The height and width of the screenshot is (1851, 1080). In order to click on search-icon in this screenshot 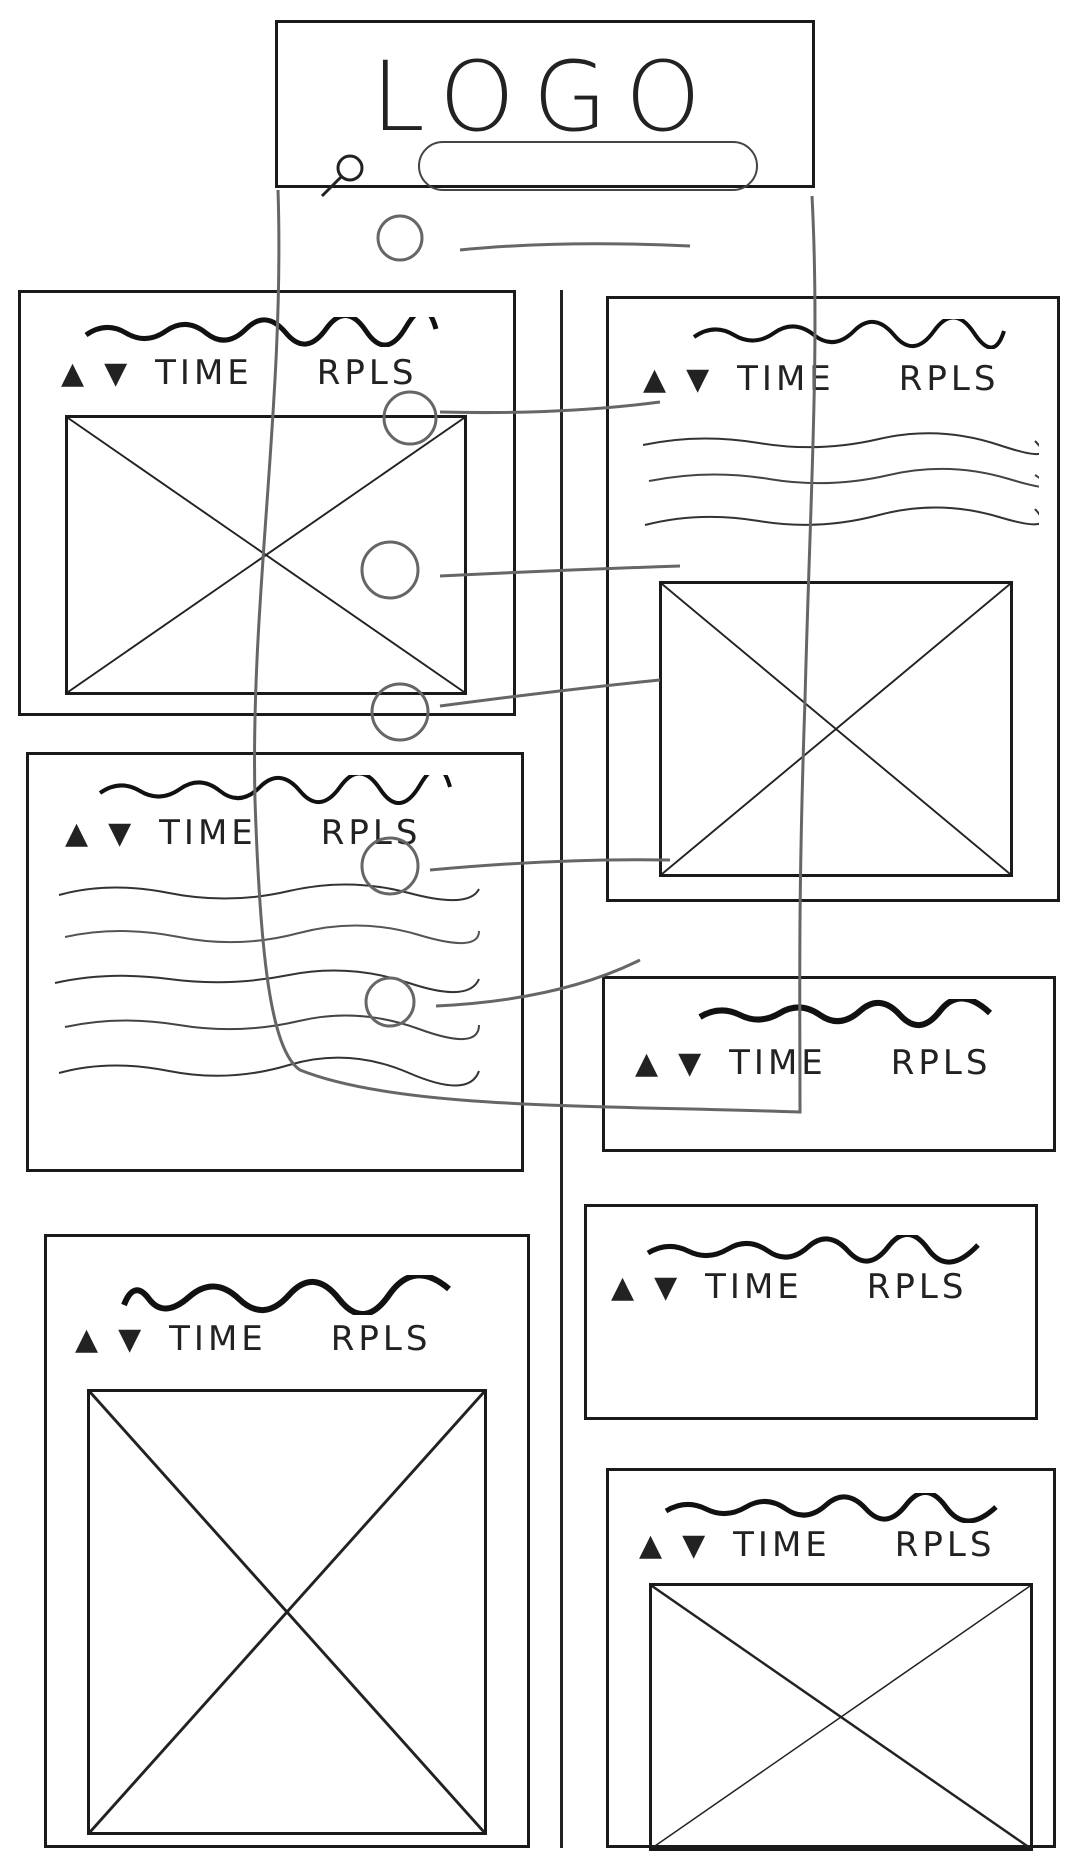, I will do `click(344, 176)`.